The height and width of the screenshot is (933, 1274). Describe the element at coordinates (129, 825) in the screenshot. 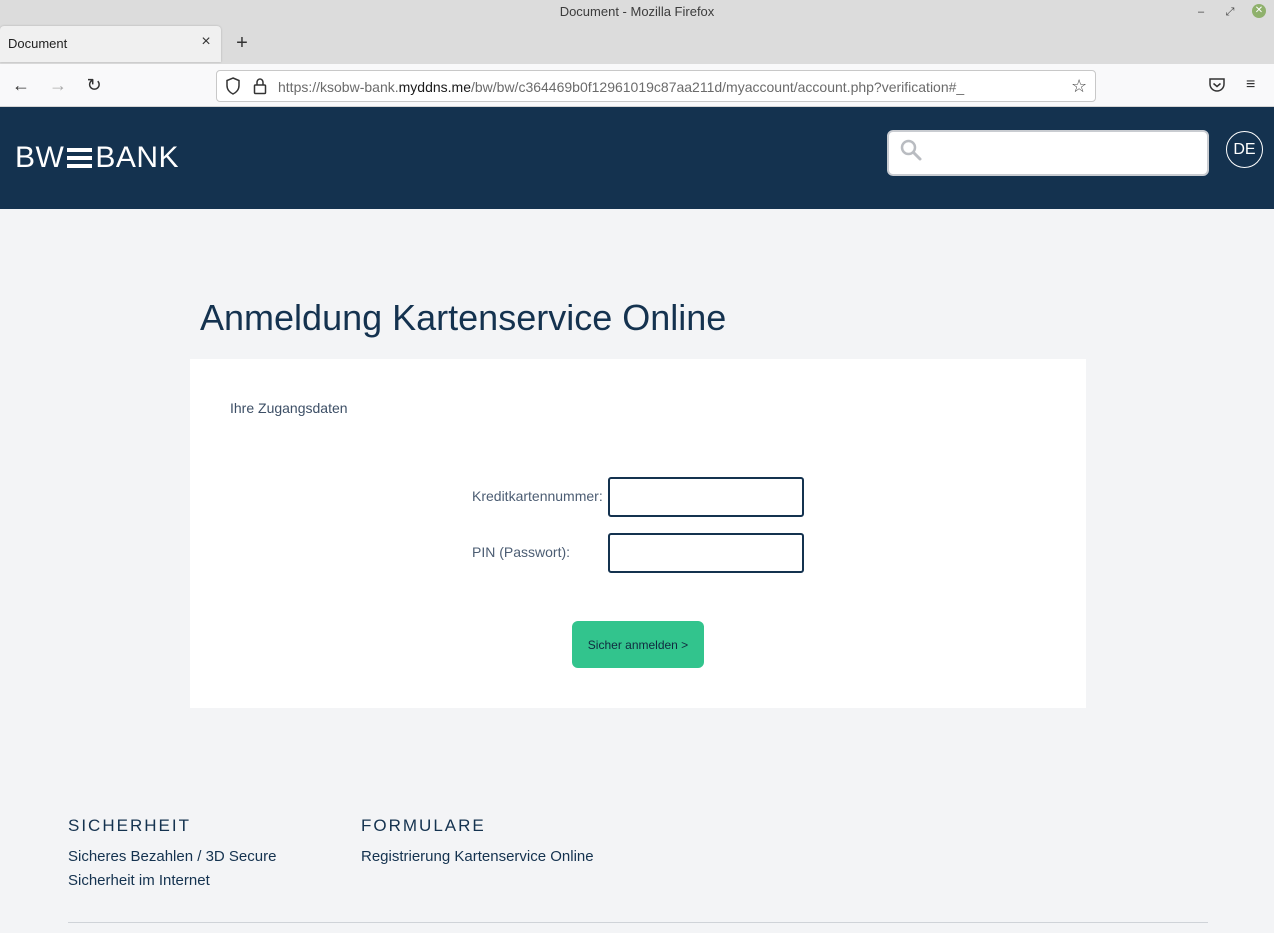

I see `footer-heading: SICHERHEIT` at that location.